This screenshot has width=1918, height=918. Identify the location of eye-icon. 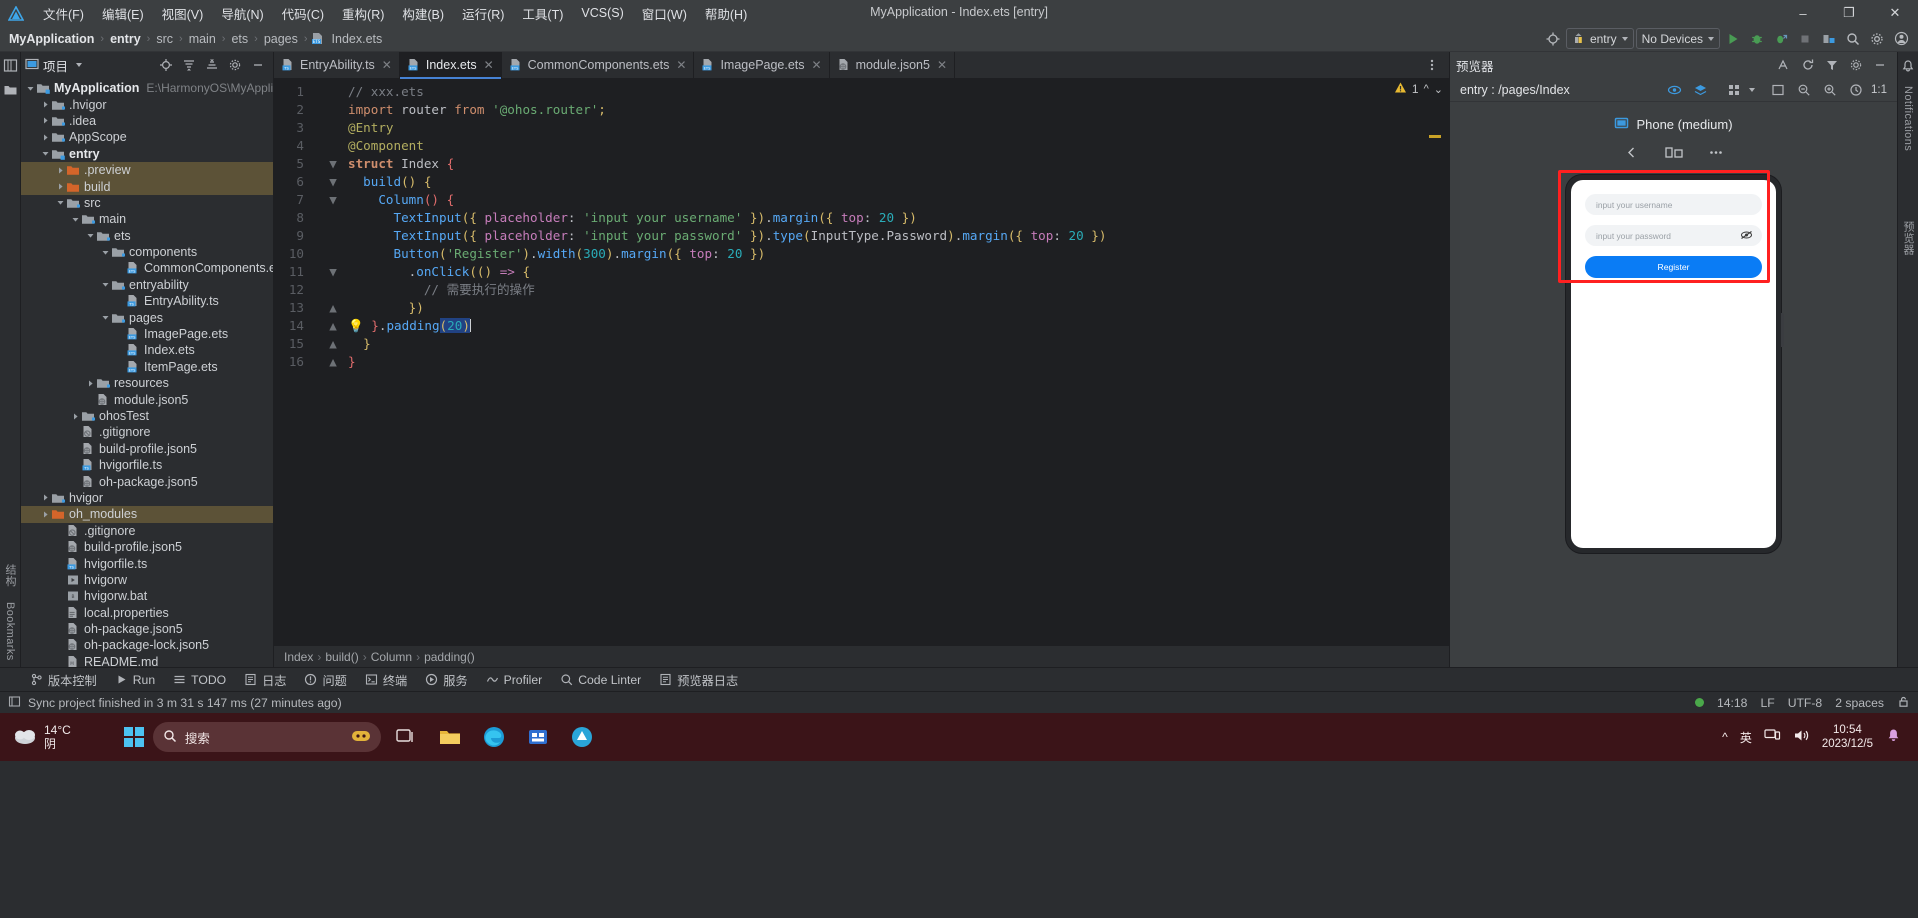
(1674, 90).